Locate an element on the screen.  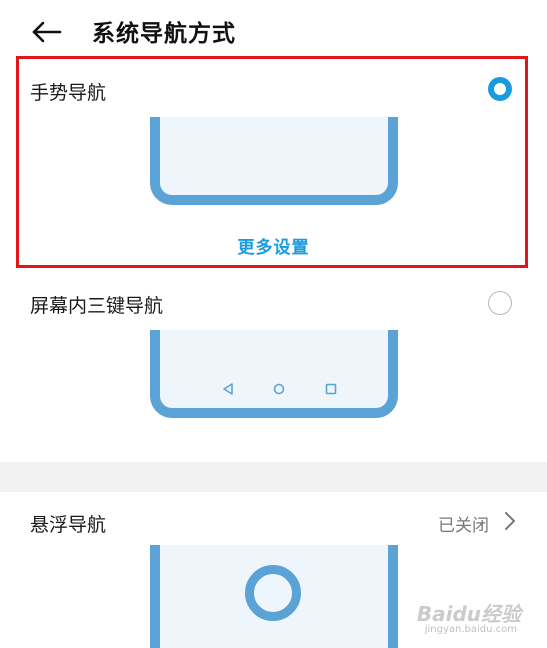
gesture-navigation-radio is located at coordinates (500, 89).